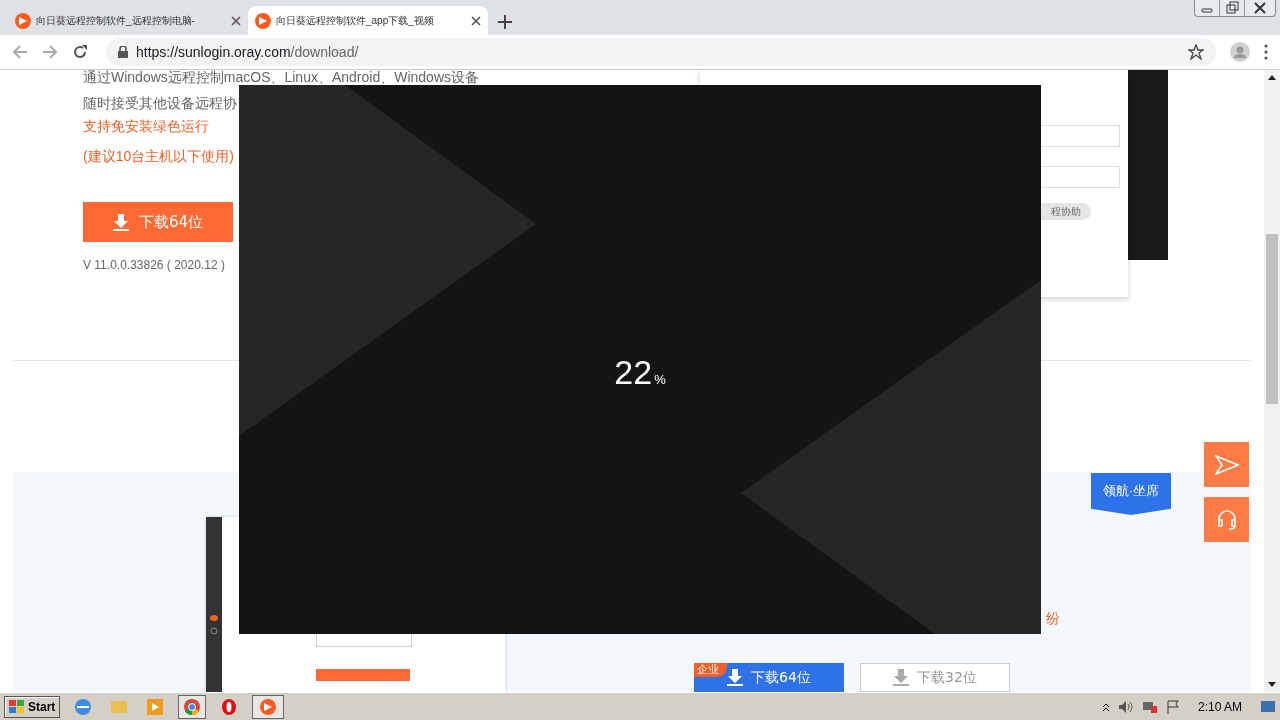  What do you see at coordinates (160, 103) in the screenshot?
I see `feature-text: 随时接受其他设备远程协` at bounding box center [160, 103].